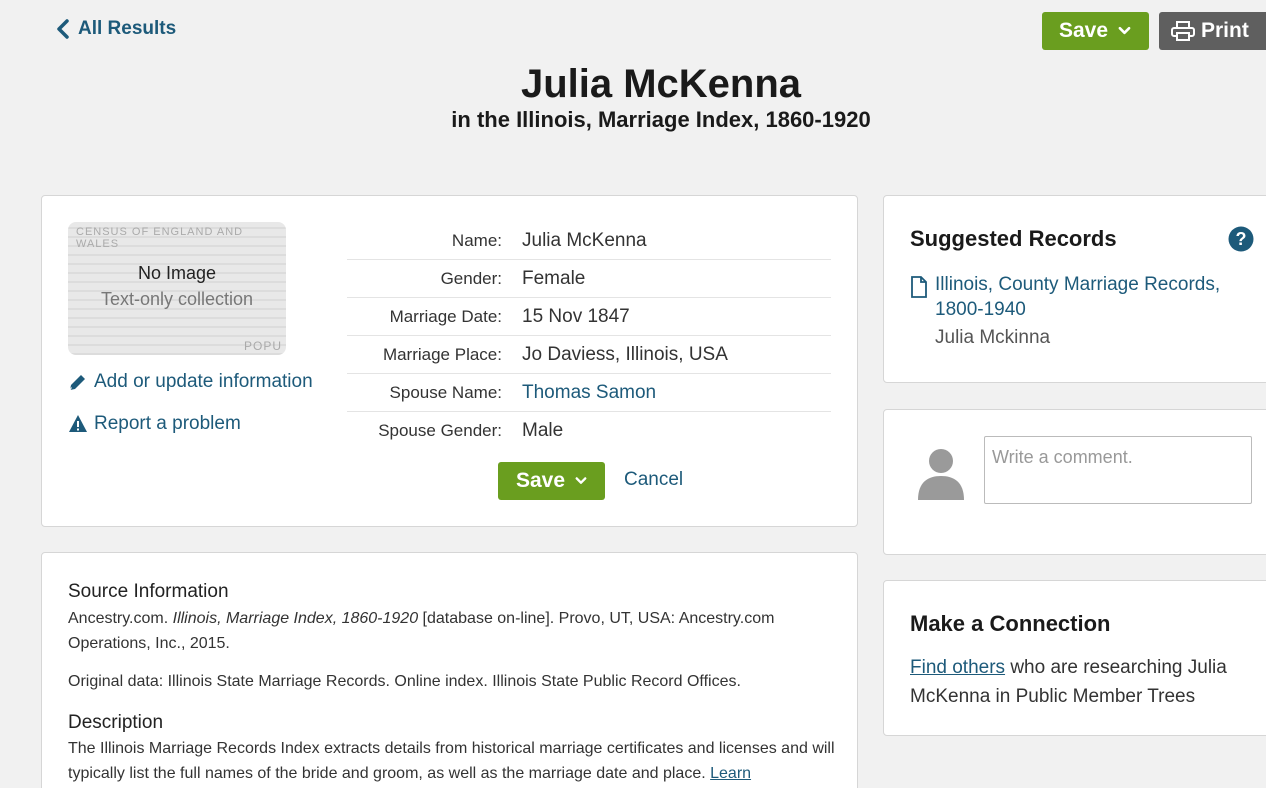 The height and width of the screenshot is (788, 1266). What do you see at coordinates (993, 337) in the screenshot?
I see `suggested-record-name: Julia Mckinna` at bounding box center [993, 337].